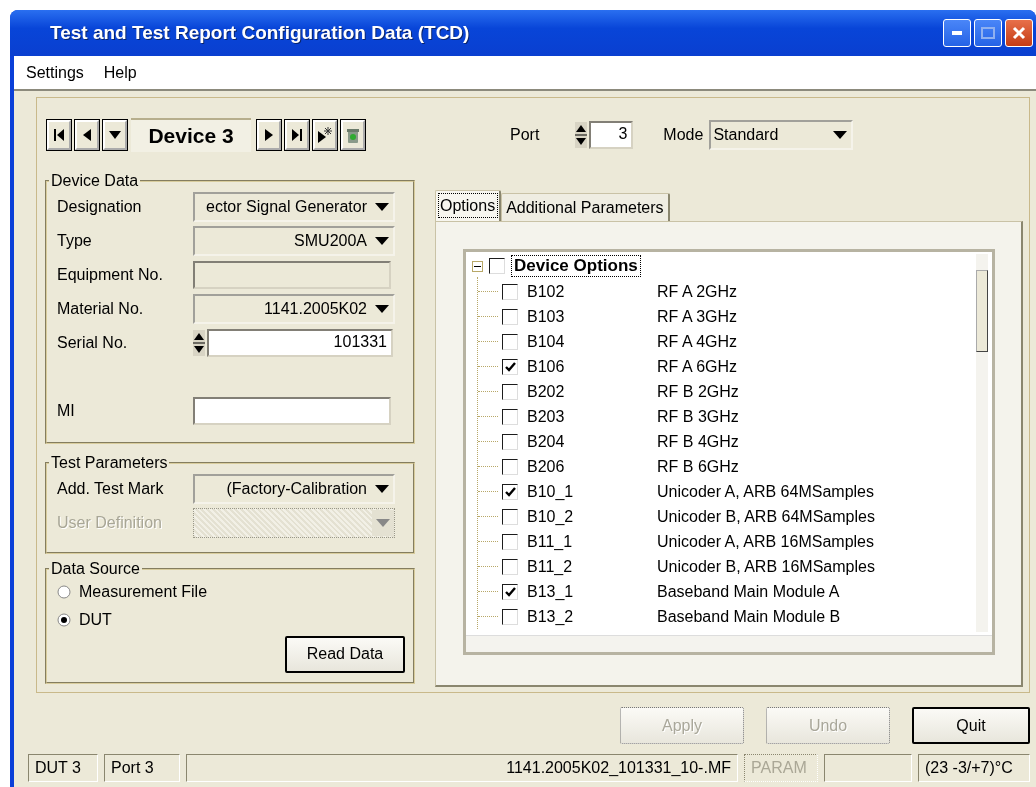 Image resolution: width=1036 pixels, height=787 pixels. What do you see at coordinates (546, 341) in the screenshot?
I see `option-code: B104` at bounding box center [546, 341].